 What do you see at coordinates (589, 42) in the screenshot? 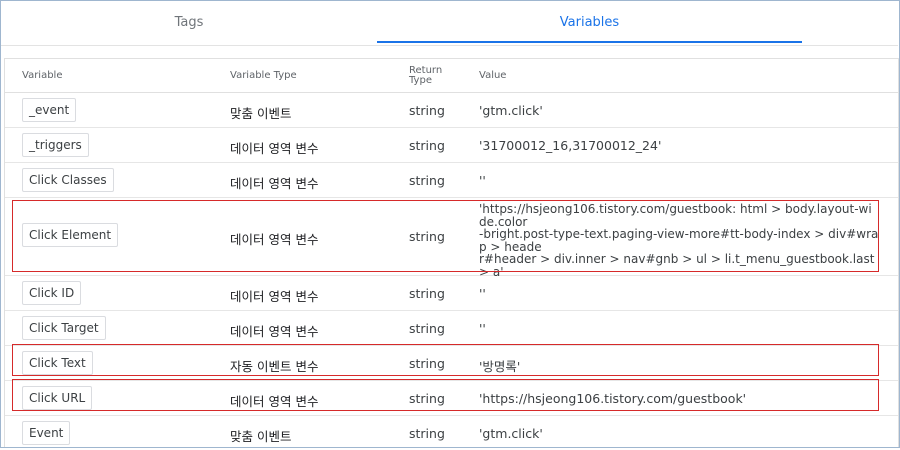
I see `active-tab-indicator` at bounding box center [589, 42].